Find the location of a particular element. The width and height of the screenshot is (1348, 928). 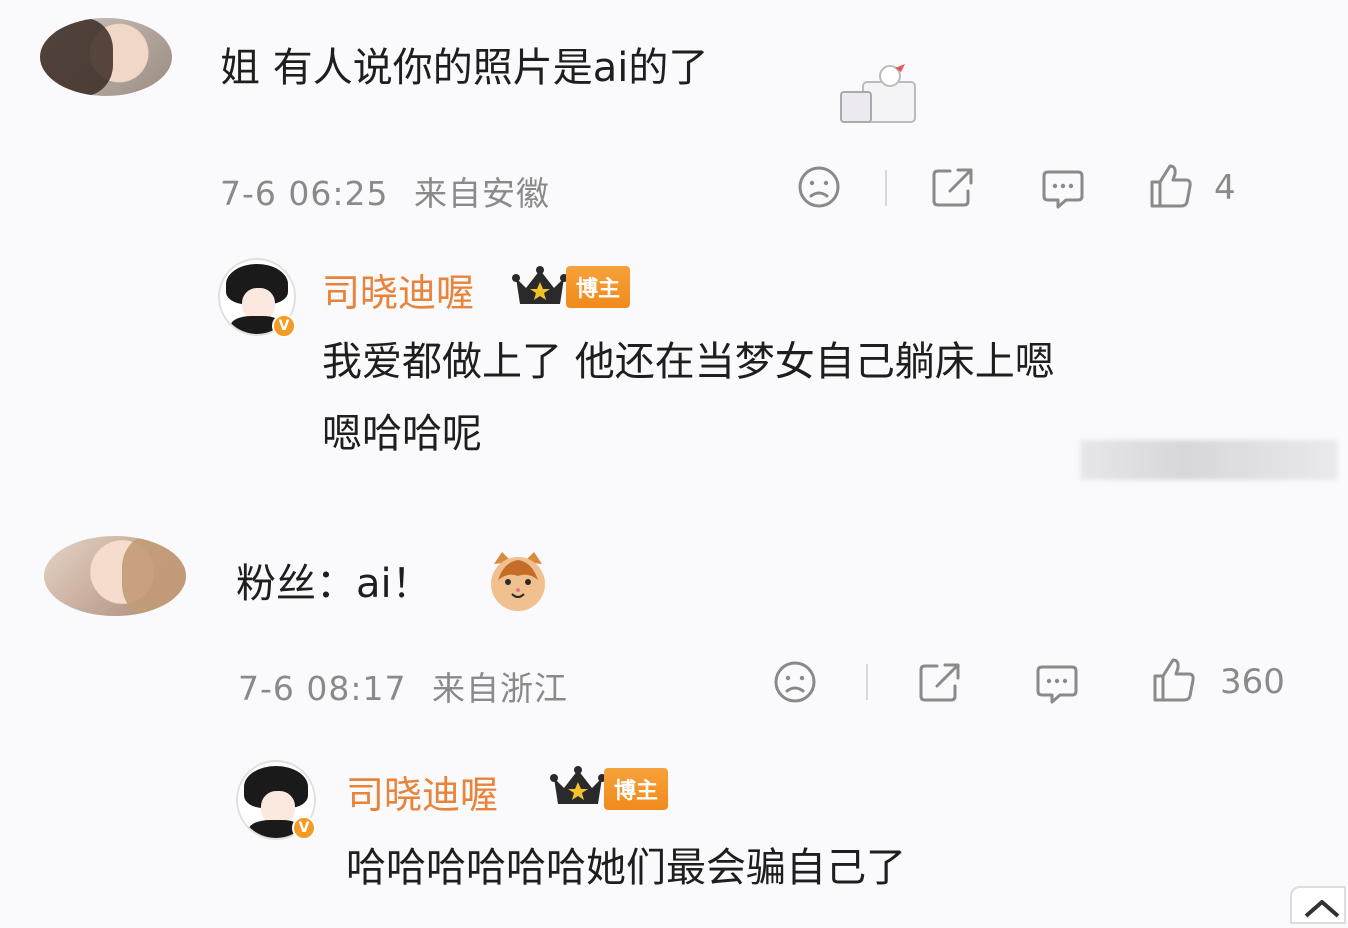

like-count: 4 is located at coordinates (1225, 188).